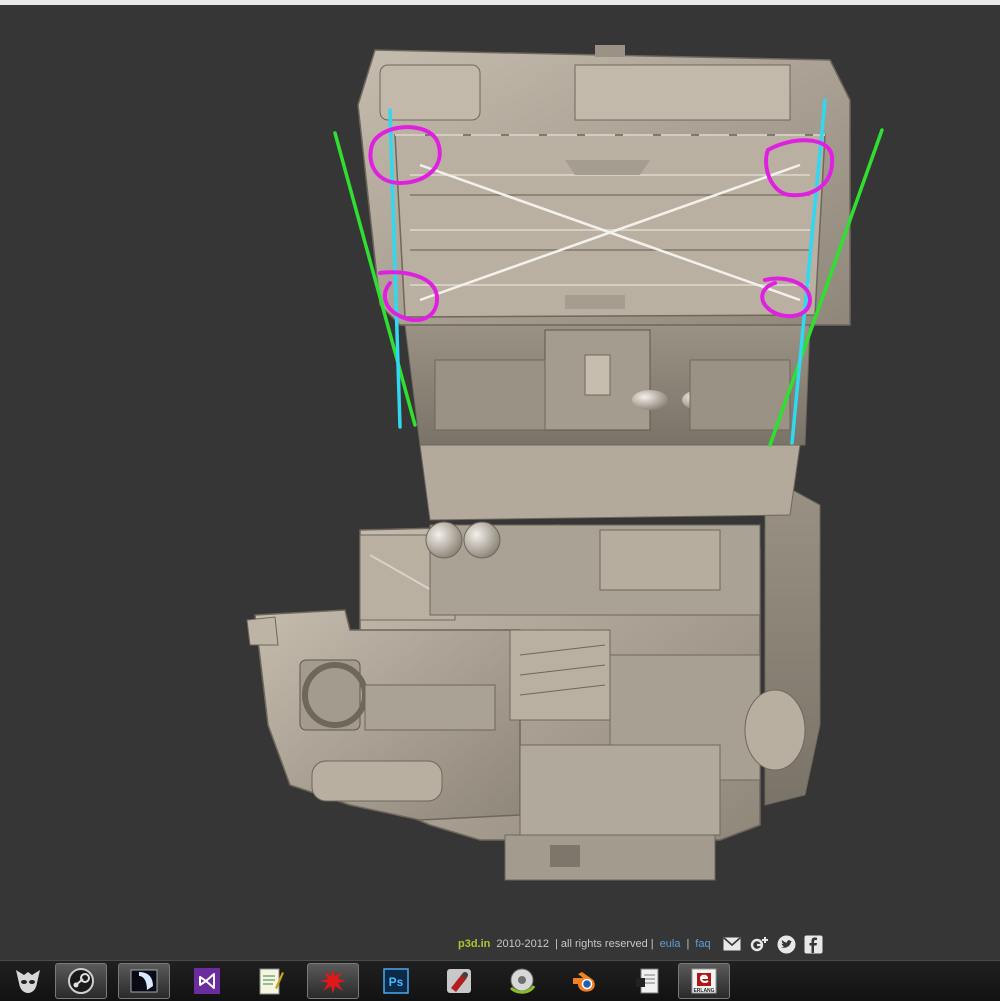 The width and height of the screenshot is (1000, 1001). Describe the element at coordinates (759, 944) in the screenshot. I see `google-plus-icon` at that location.